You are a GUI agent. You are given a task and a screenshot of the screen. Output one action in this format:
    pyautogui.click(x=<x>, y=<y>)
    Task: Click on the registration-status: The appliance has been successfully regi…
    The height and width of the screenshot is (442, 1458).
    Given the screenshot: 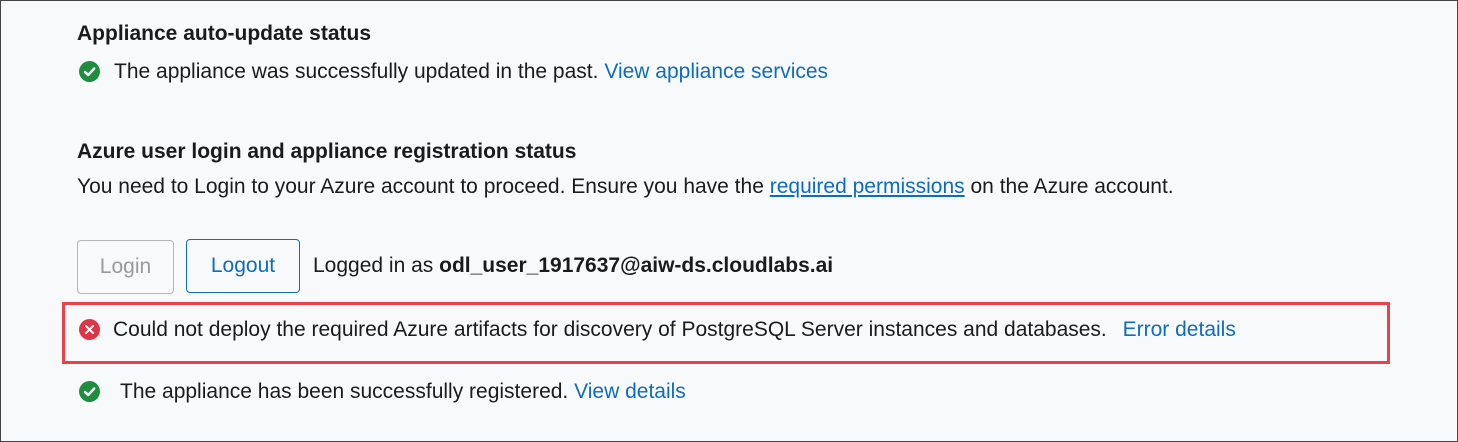 What is the action you would take?
    pyautogui.click(x=344, y=391)
    